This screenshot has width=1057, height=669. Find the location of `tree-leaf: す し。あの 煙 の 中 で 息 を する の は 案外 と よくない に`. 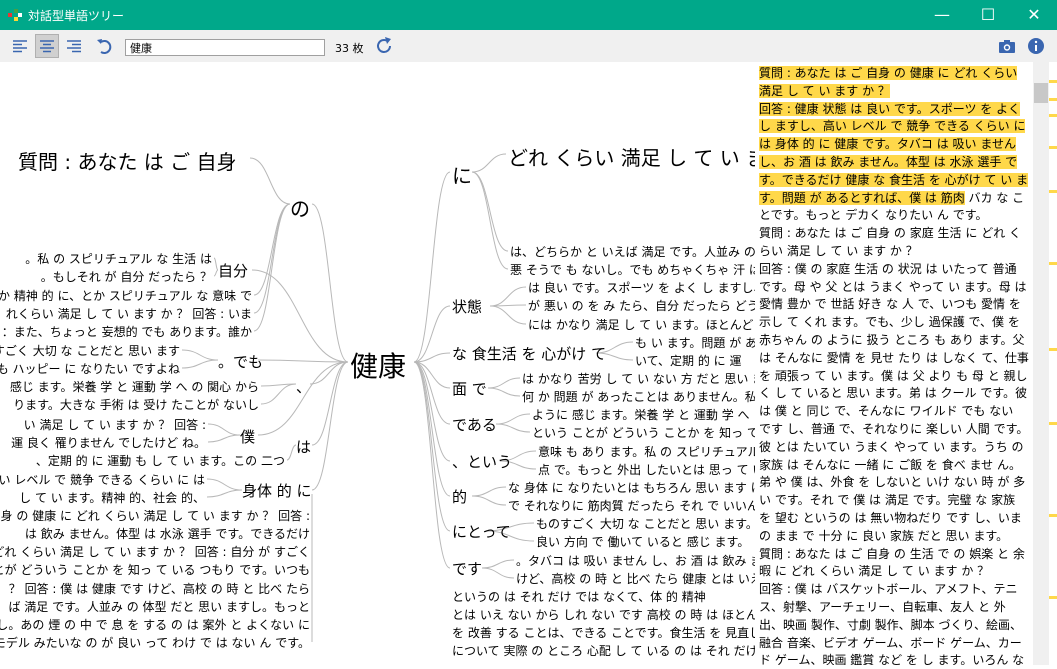

tree-leaf: す し。あの 煙 の 中 で 息 を する の は 案外 と よくない に is located at coordinates (155, 625).